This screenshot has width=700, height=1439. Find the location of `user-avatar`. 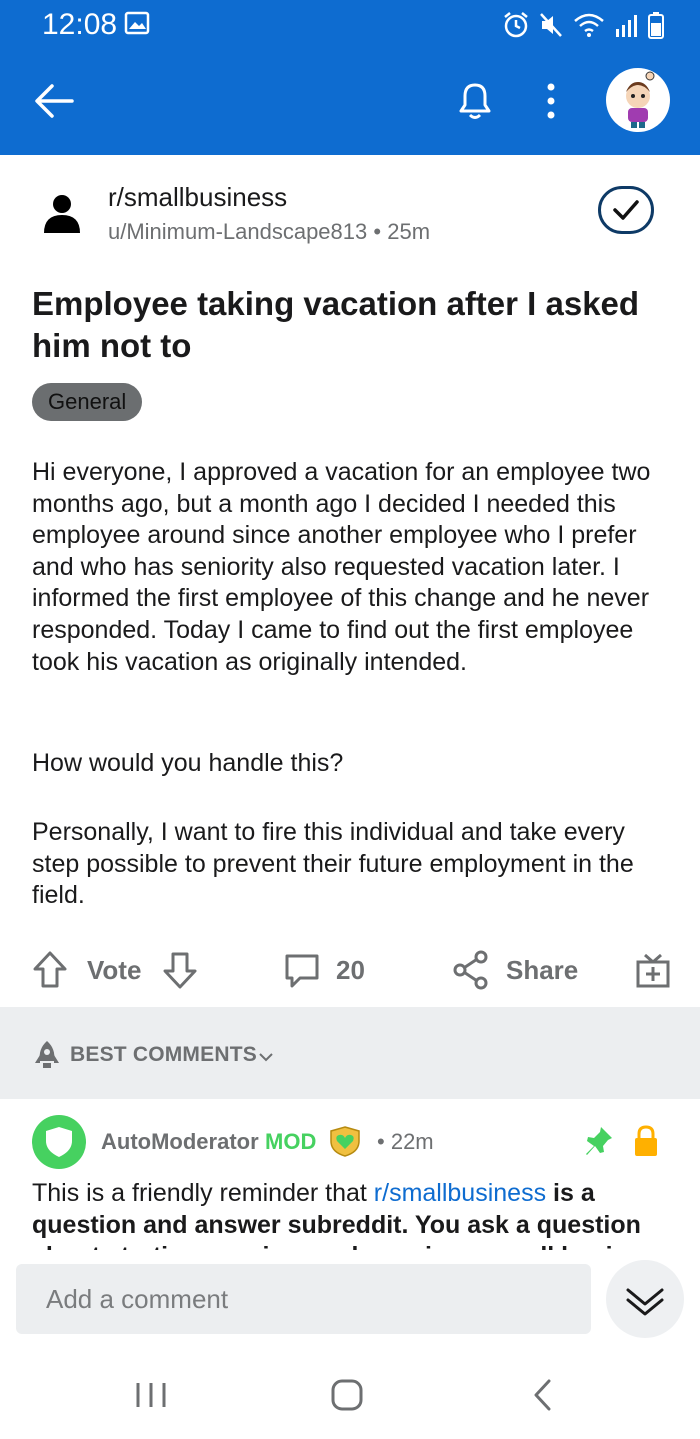

user-avatar is located at coordinates (638, 100).